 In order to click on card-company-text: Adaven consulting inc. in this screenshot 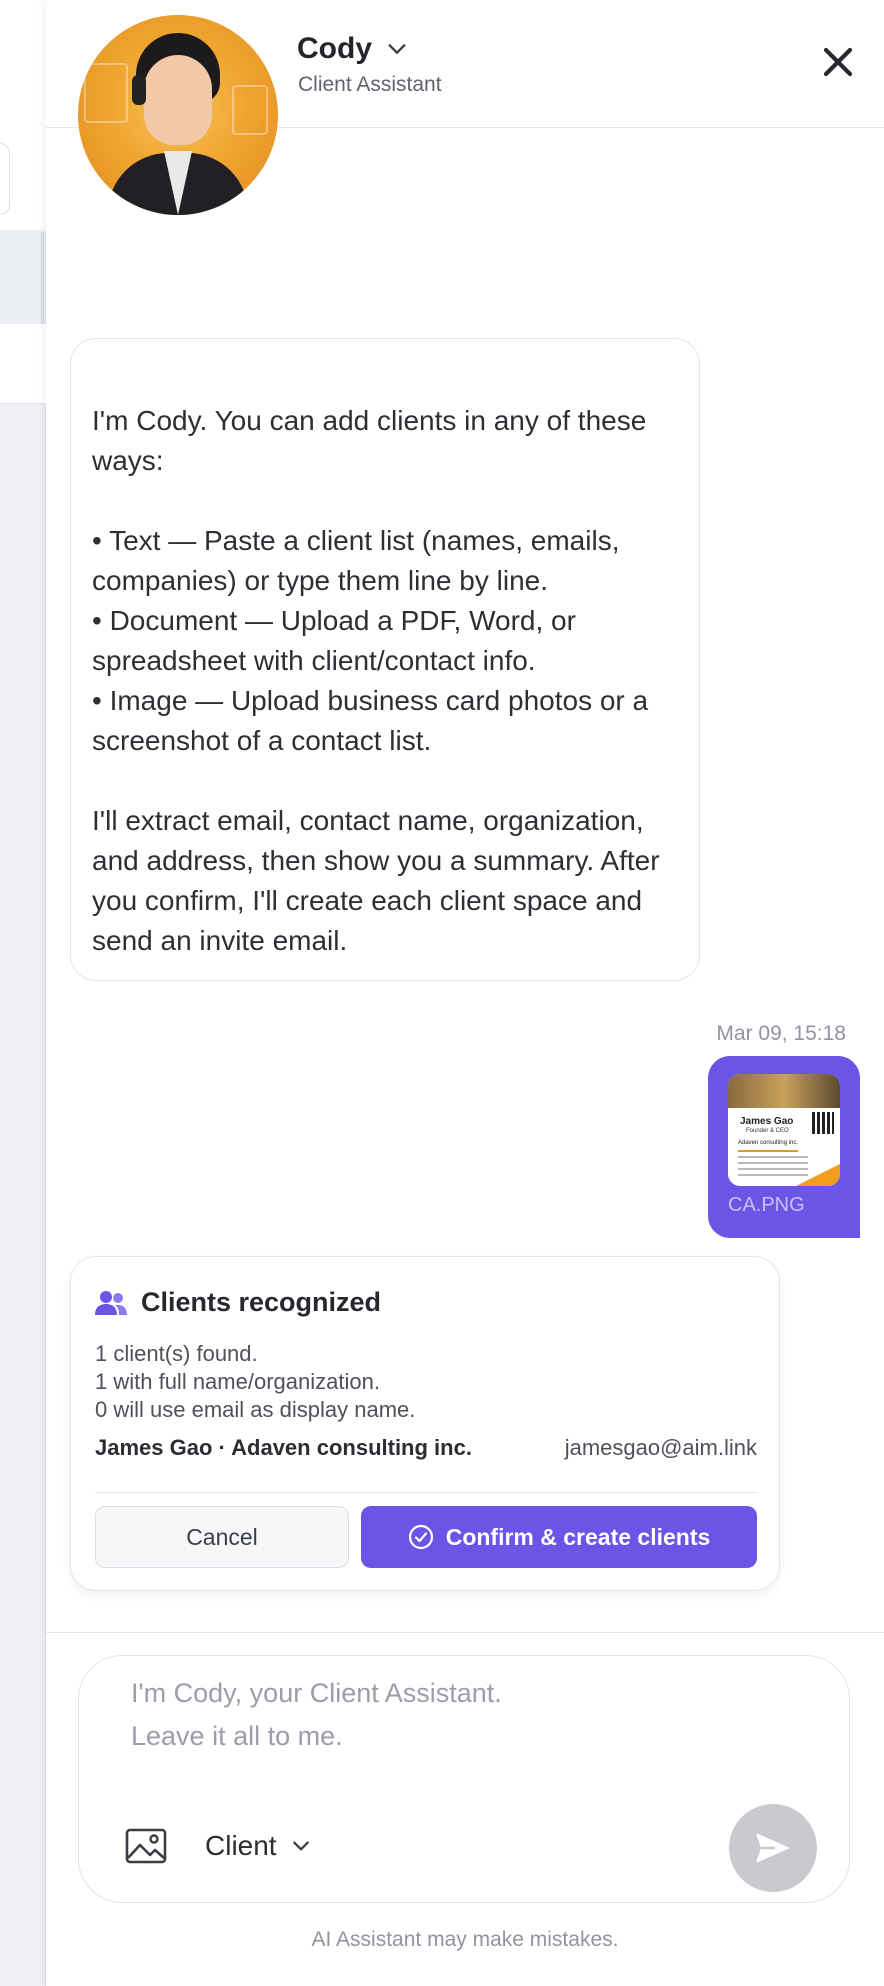, I will do `click(768, 1143)`.